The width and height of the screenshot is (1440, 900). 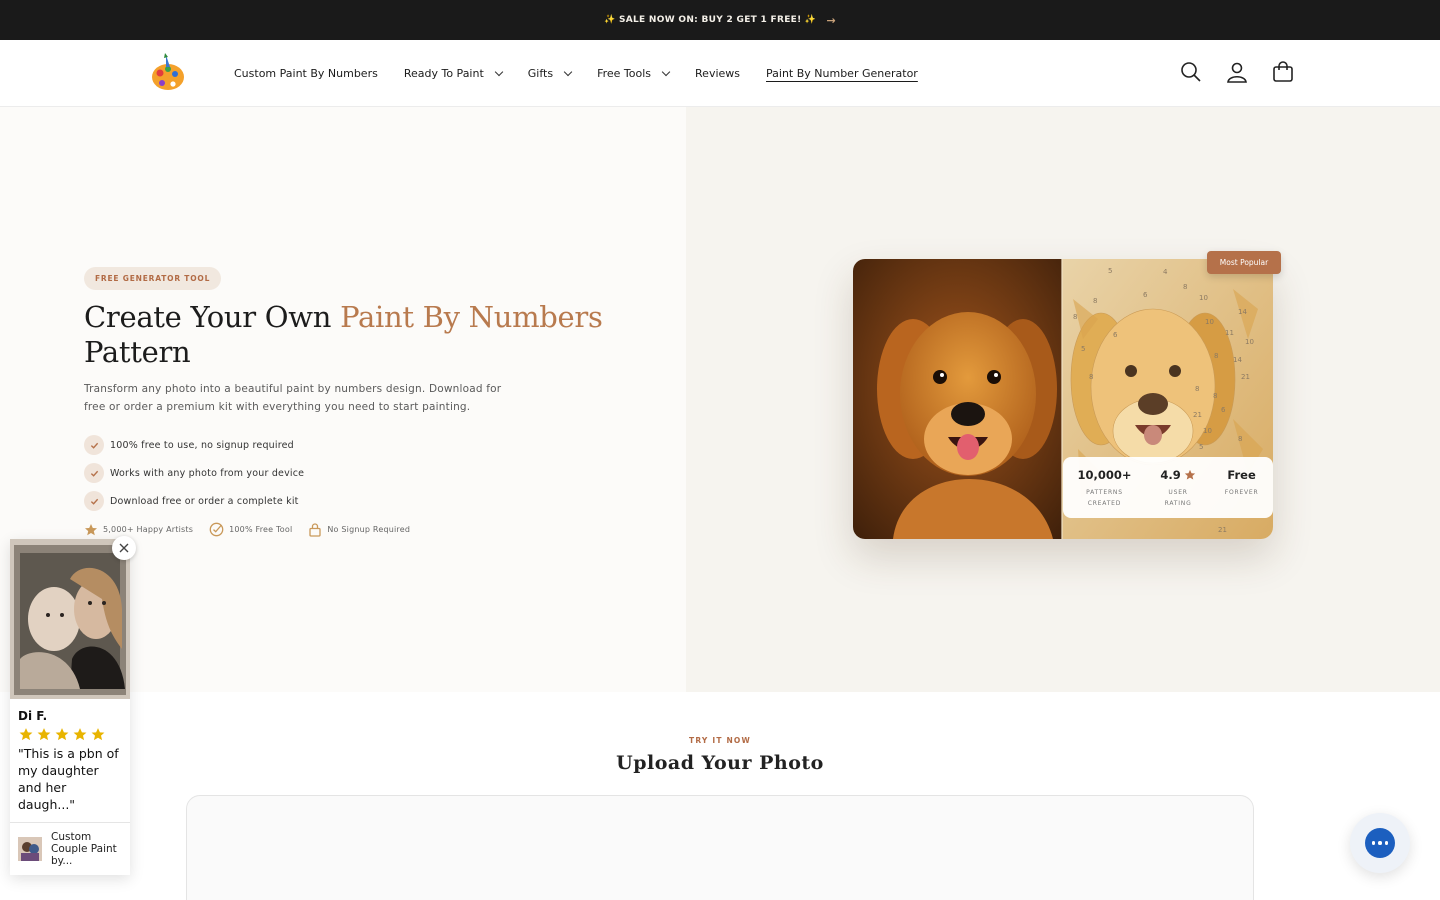 I want to click on trust-item-free: 100% Free Tool, so click(x=250, y=529).